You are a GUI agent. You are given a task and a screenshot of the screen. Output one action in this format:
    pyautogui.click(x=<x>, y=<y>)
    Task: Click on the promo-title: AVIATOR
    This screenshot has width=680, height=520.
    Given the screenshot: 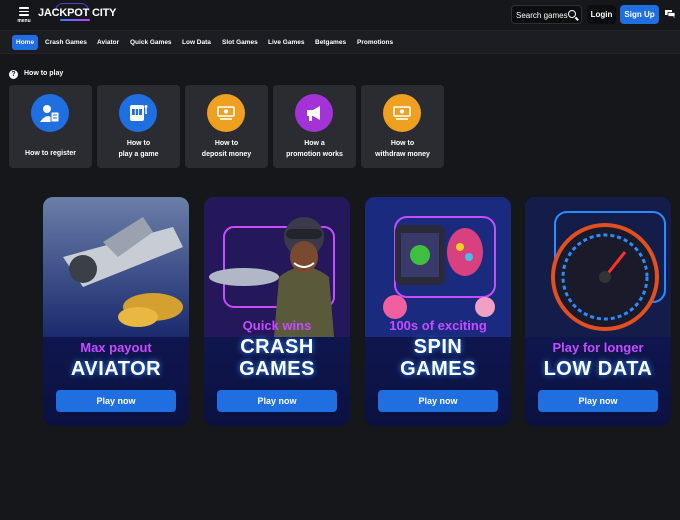 What is the action you would take?
    pyautogui.click(x=116, y=369)
    